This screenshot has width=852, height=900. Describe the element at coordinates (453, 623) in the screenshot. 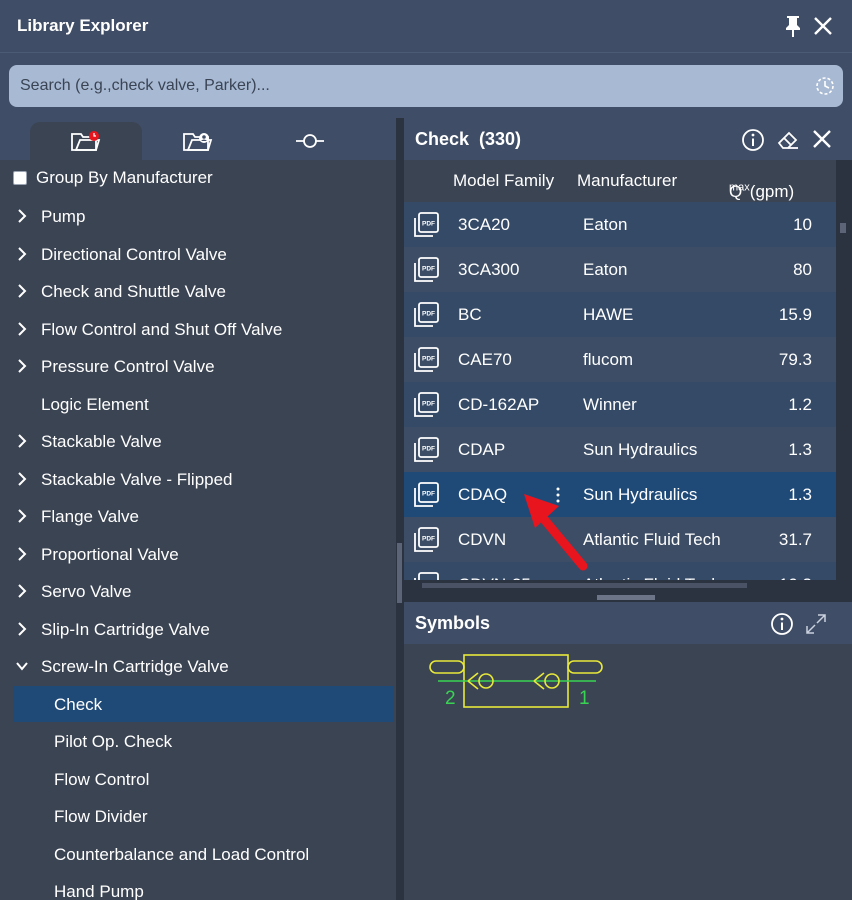

I see `symbols-title: Symbols` at that location.